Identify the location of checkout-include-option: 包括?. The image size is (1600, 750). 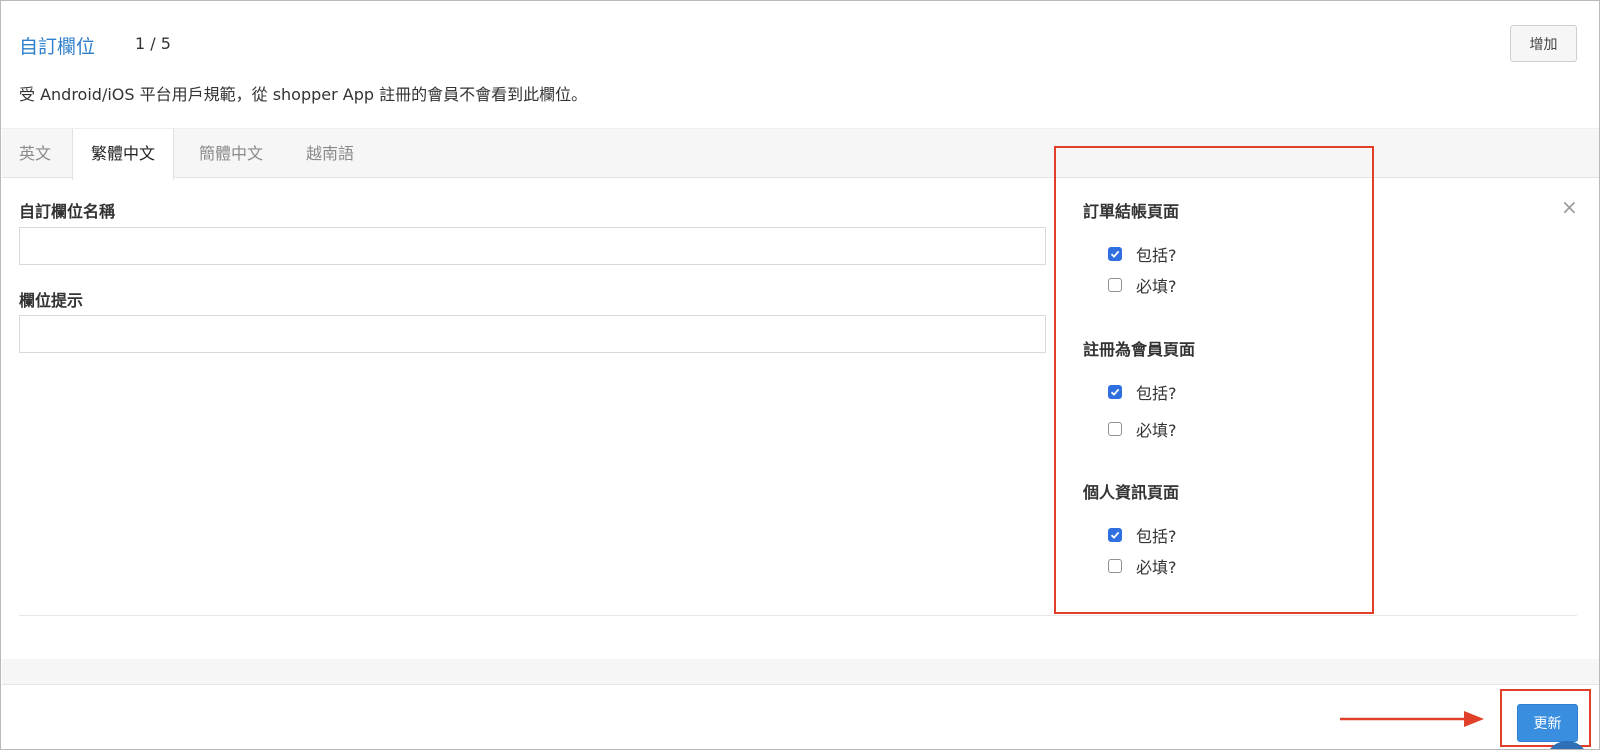
(1142, 254).